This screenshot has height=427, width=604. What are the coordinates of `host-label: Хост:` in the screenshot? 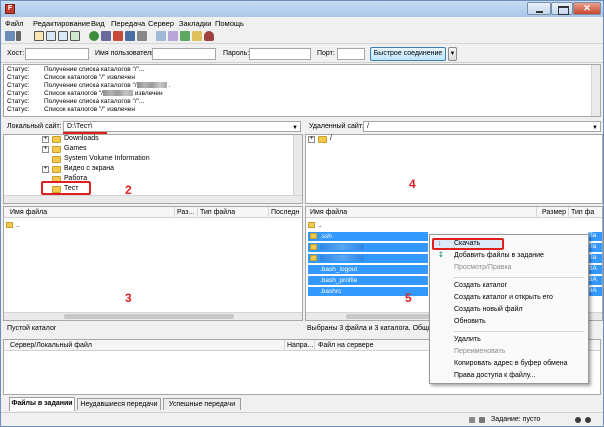 It's located at (16, 53).